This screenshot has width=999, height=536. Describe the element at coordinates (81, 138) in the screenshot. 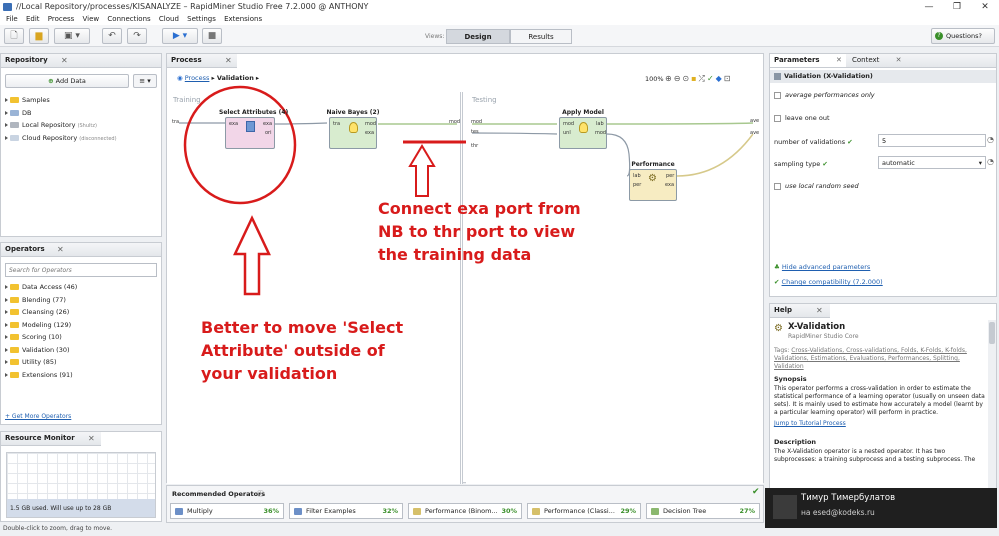

I see `repo-item-cloud: Cloud Repository (disconnected)` at that location.